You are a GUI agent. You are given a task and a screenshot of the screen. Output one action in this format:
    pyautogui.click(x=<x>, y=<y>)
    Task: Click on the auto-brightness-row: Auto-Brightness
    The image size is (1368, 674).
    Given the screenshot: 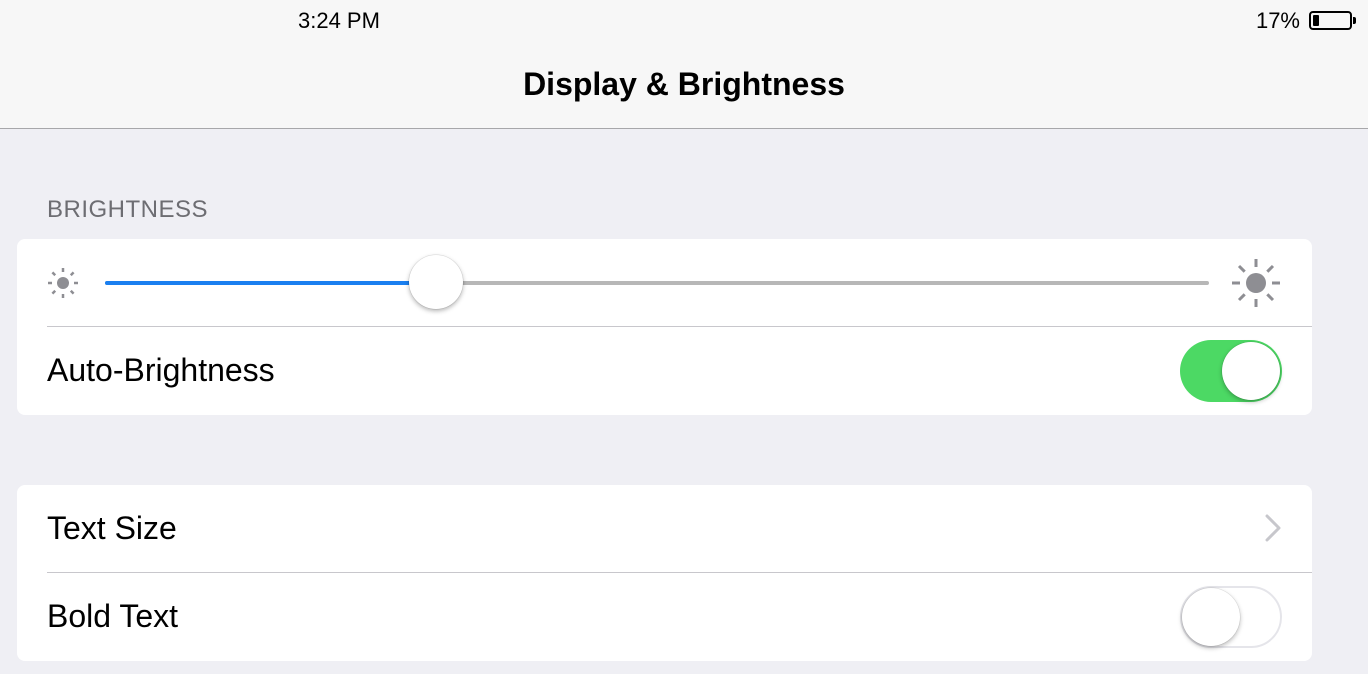 What is the action you would take?
    pyautogui.click(x=664, y=370)
    